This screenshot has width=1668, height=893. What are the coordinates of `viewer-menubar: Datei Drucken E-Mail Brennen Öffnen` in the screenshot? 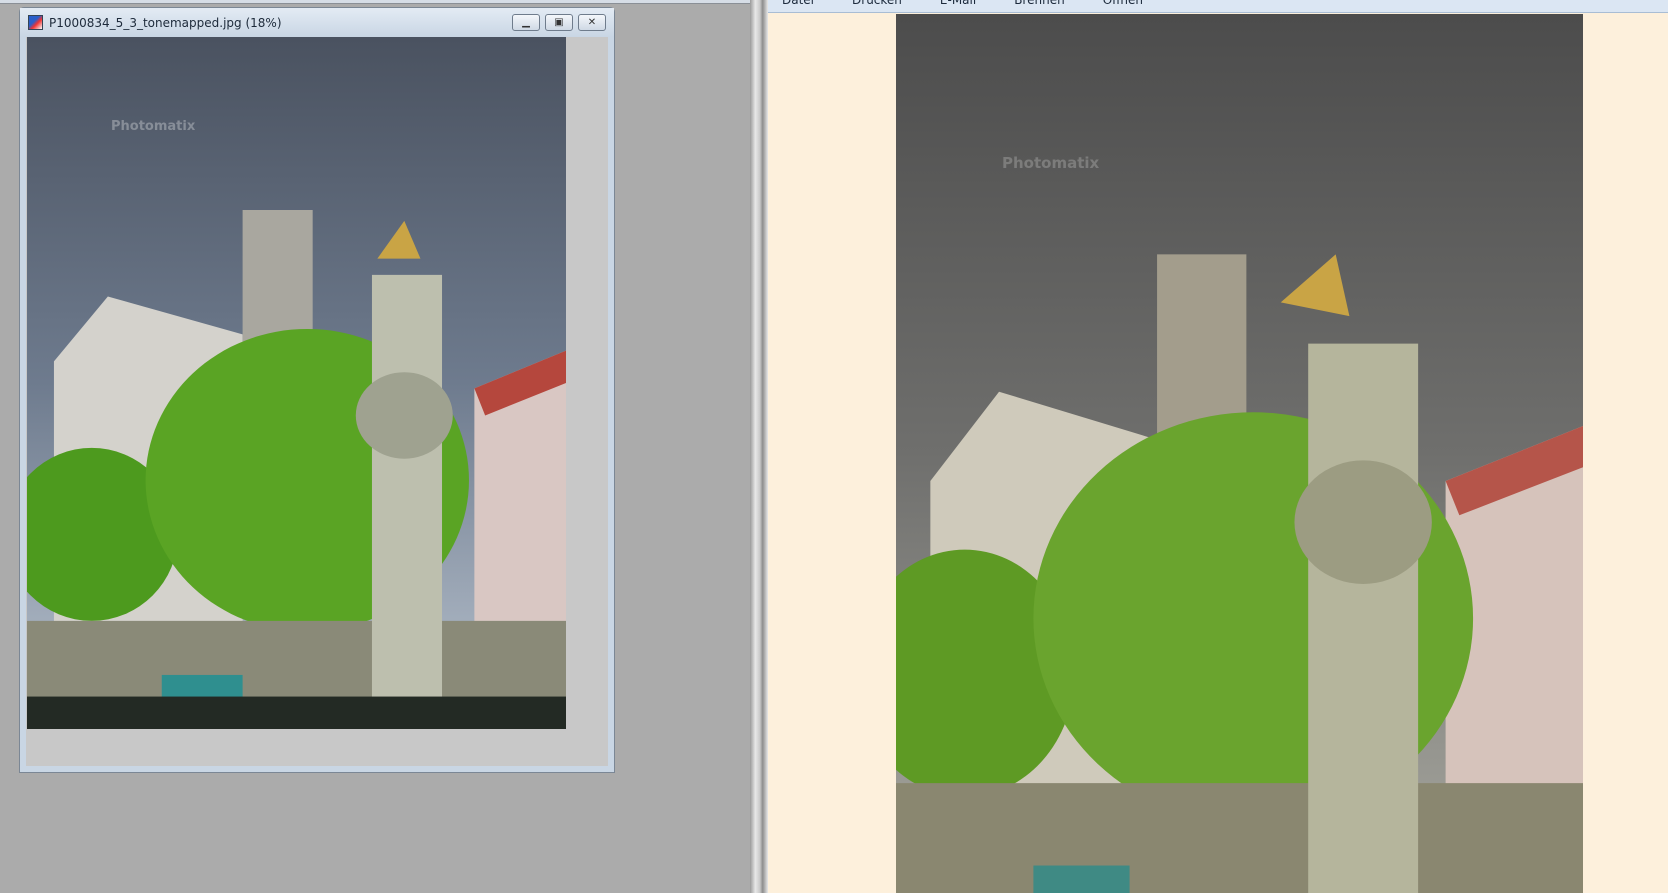 It's located at (1218, 6).